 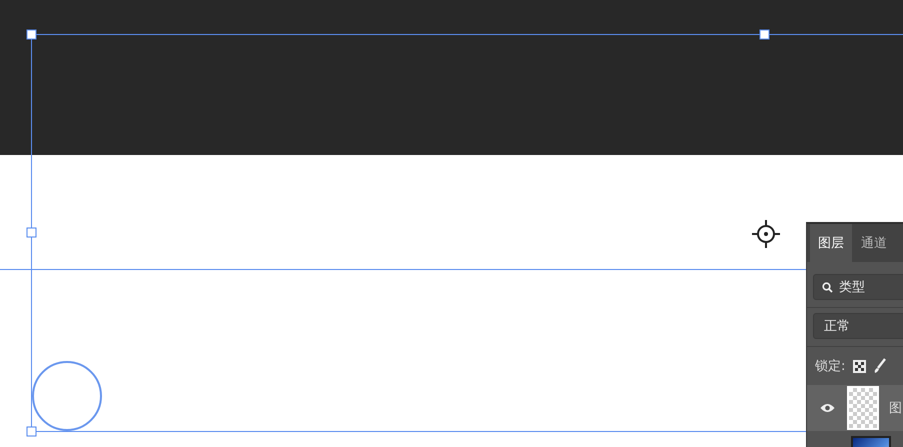 What do you see at coordinates (830, 366) in the screenshot?
I see `lock-label: 锁定:` at bounding box center [830, 366].